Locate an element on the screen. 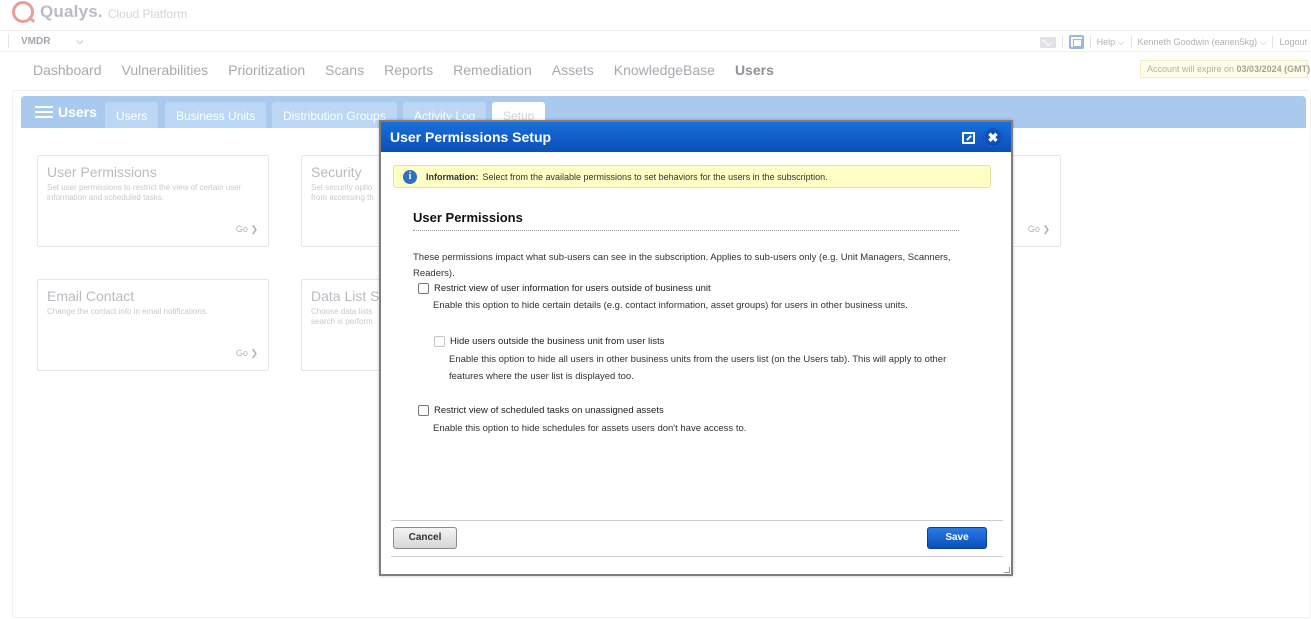 The width and height of the screenshot is (1311, 619). restrict-user-info-checkbox is located at coordinates (423, 288).